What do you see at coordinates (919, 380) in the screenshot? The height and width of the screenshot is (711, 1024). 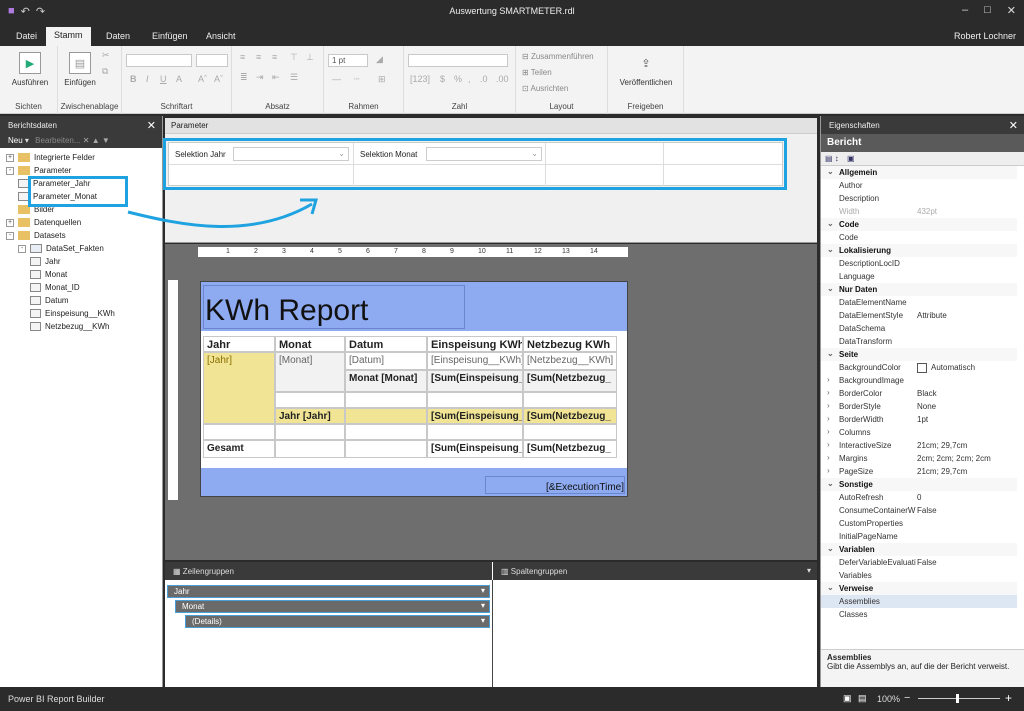 I see `property-row: › BackgroundImage` at bounding box center [919, 380].